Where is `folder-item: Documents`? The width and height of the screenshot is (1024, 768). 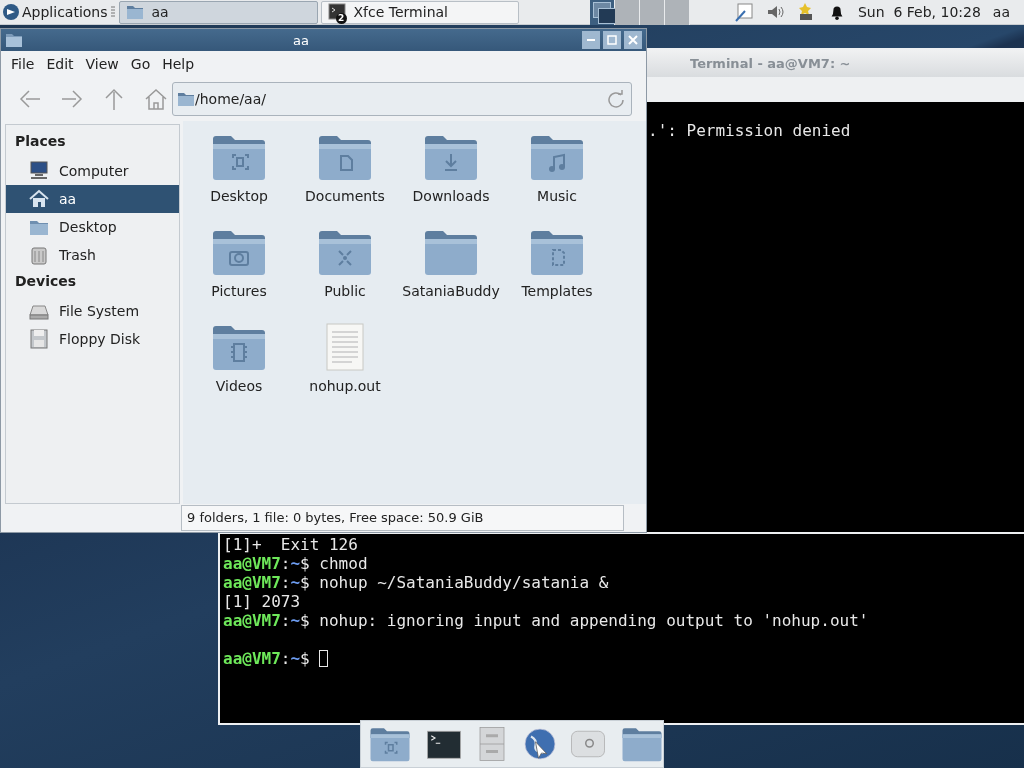 folder-item: Documents is located at coordinates (345, 174).